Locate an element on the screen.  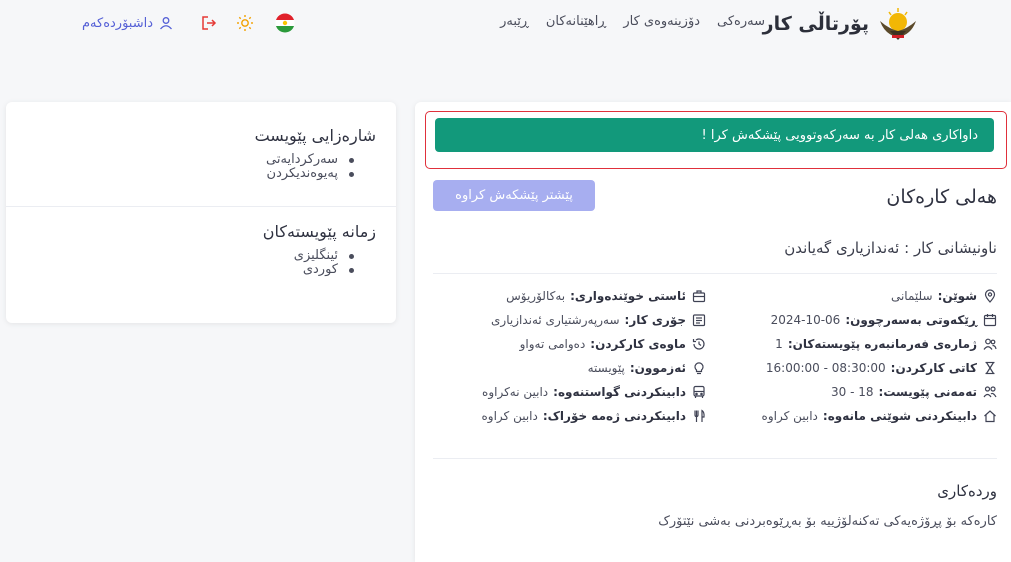
detail-job-type: جۆری کار: سەرپەرشتیاری ئەندازیاری is located at coordinates (598, 320).